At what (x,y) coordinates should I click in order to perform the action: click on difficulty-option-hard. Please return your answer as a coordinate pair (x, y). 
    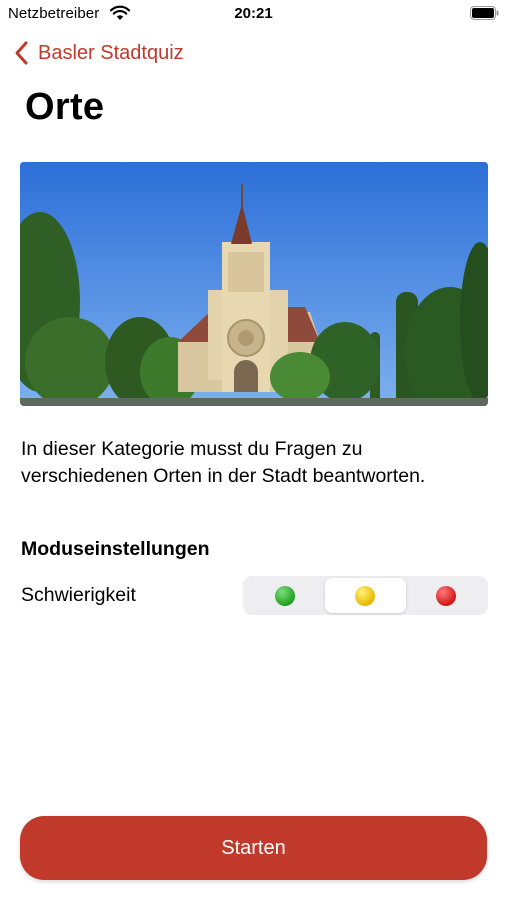
    Looking at the image, I should click on (446, 595).